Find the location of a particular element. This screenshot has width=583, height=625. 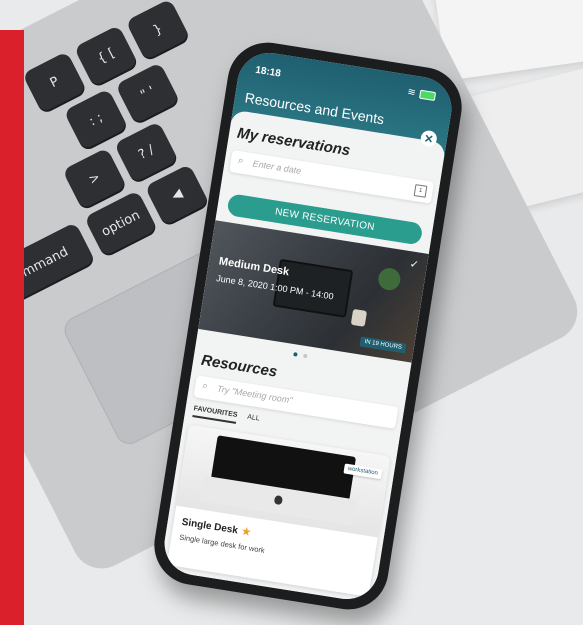

desk-photo-plant is located at coordinates (389, 279).